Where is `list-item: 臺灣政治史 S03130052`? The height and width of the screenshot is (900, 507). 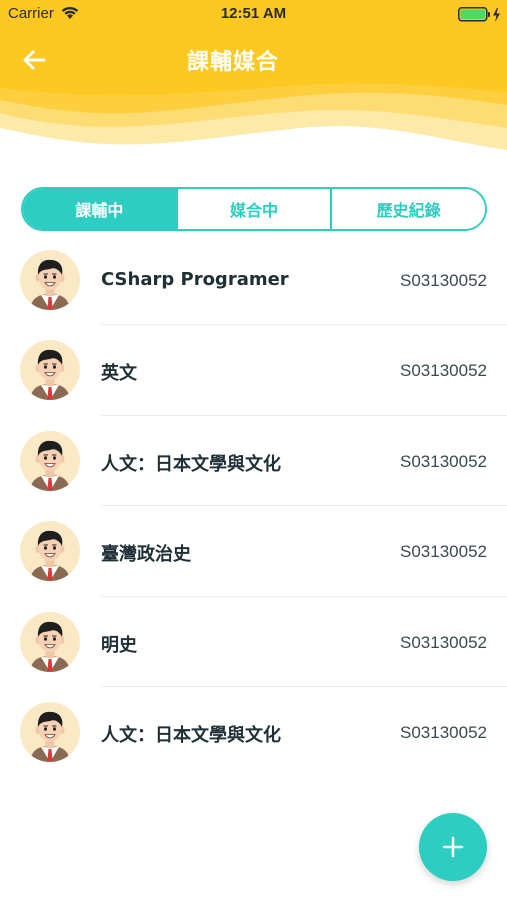 list-item: 臺灣政治史 S03130052 is located at coordinates (253, 551).